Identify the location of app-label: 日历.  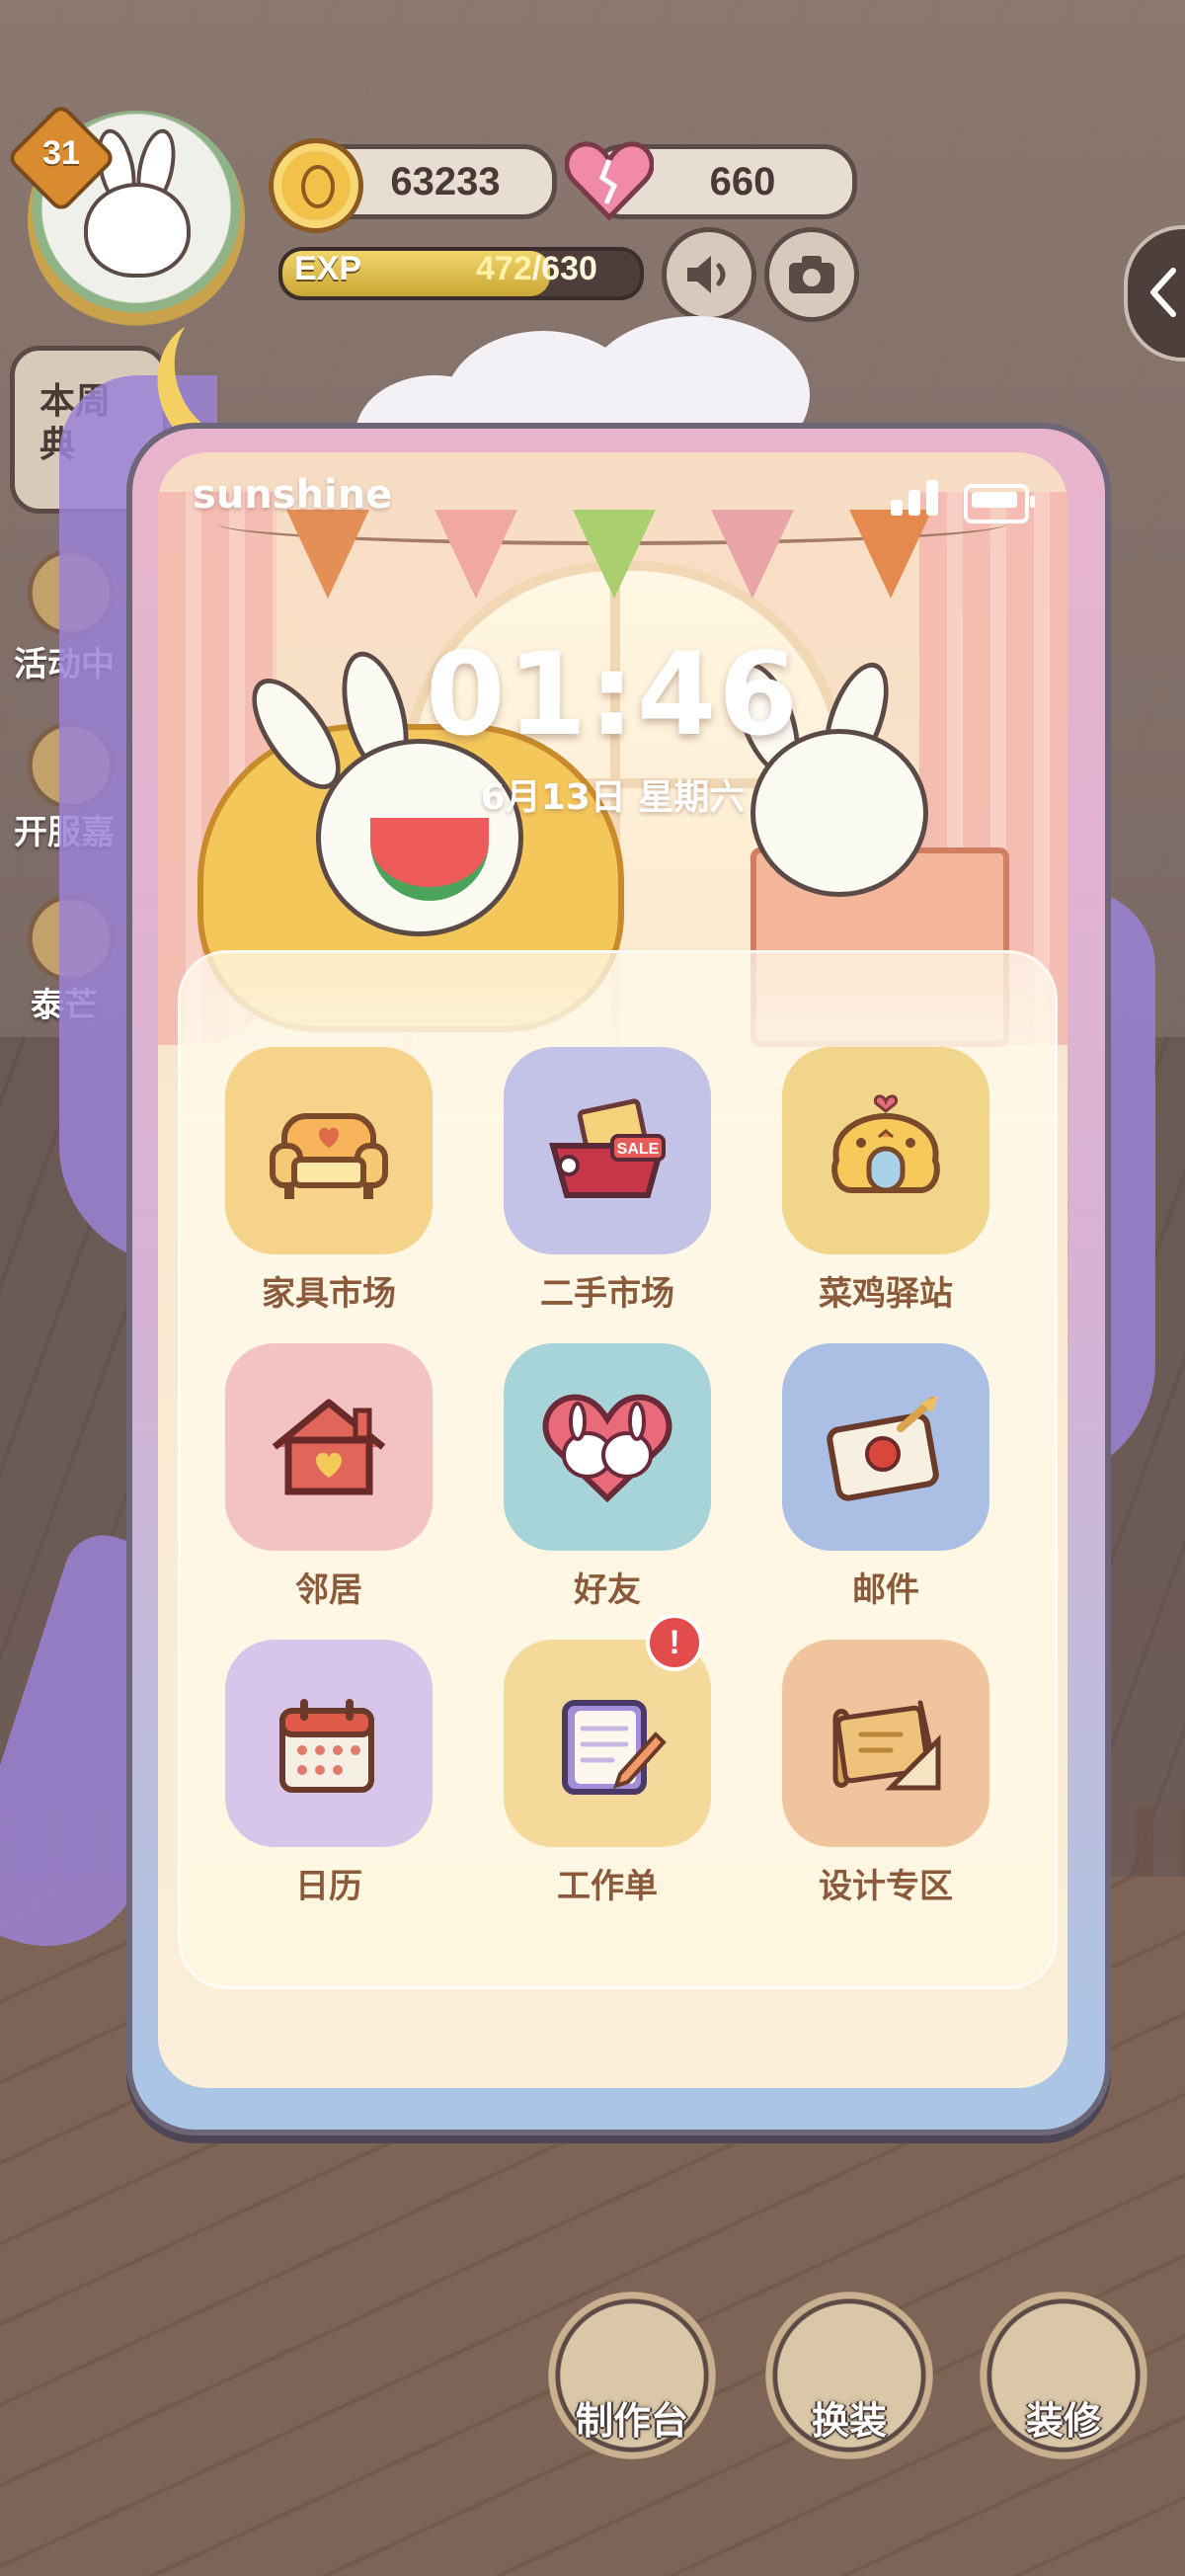
(328, 1886).